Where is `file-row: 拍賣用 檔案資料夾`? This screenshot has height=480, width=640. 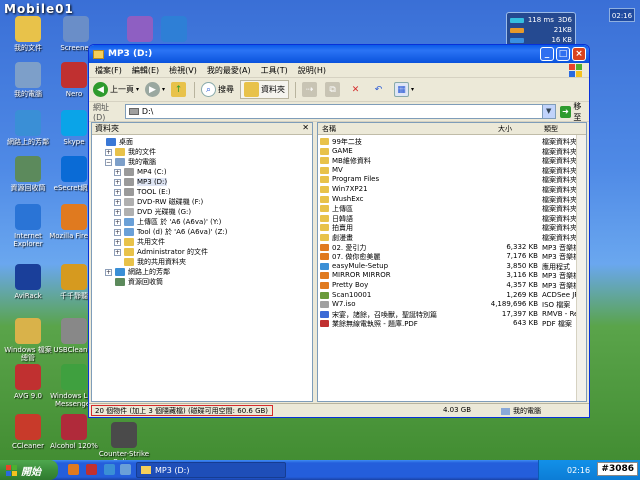 file-row: 拍賣用 檔案資料夾 is located at coordinates (452, 227).